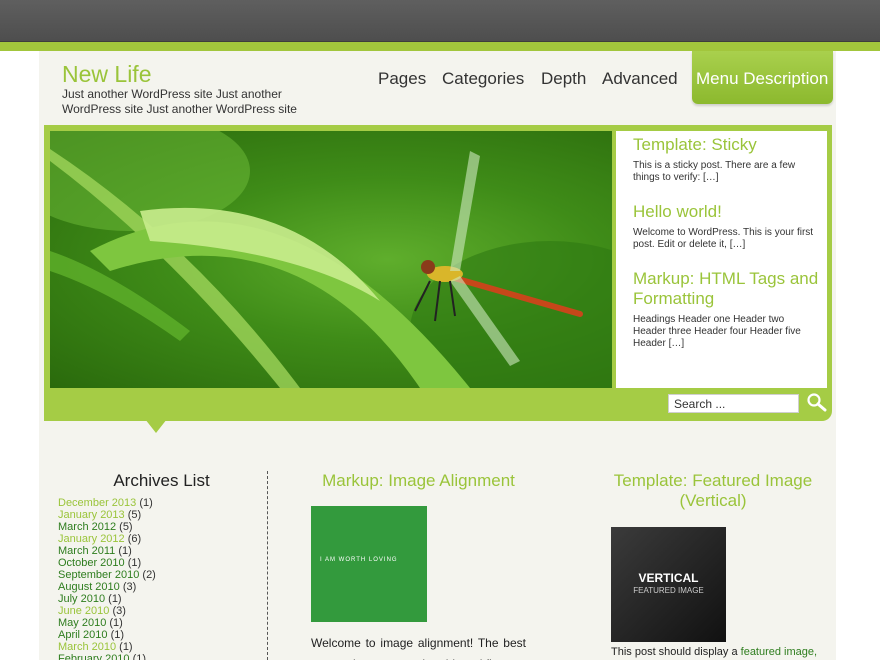 The width and height of the screenshot is (880, 660). I want to click on top-dark-bar, so click(440, 21).